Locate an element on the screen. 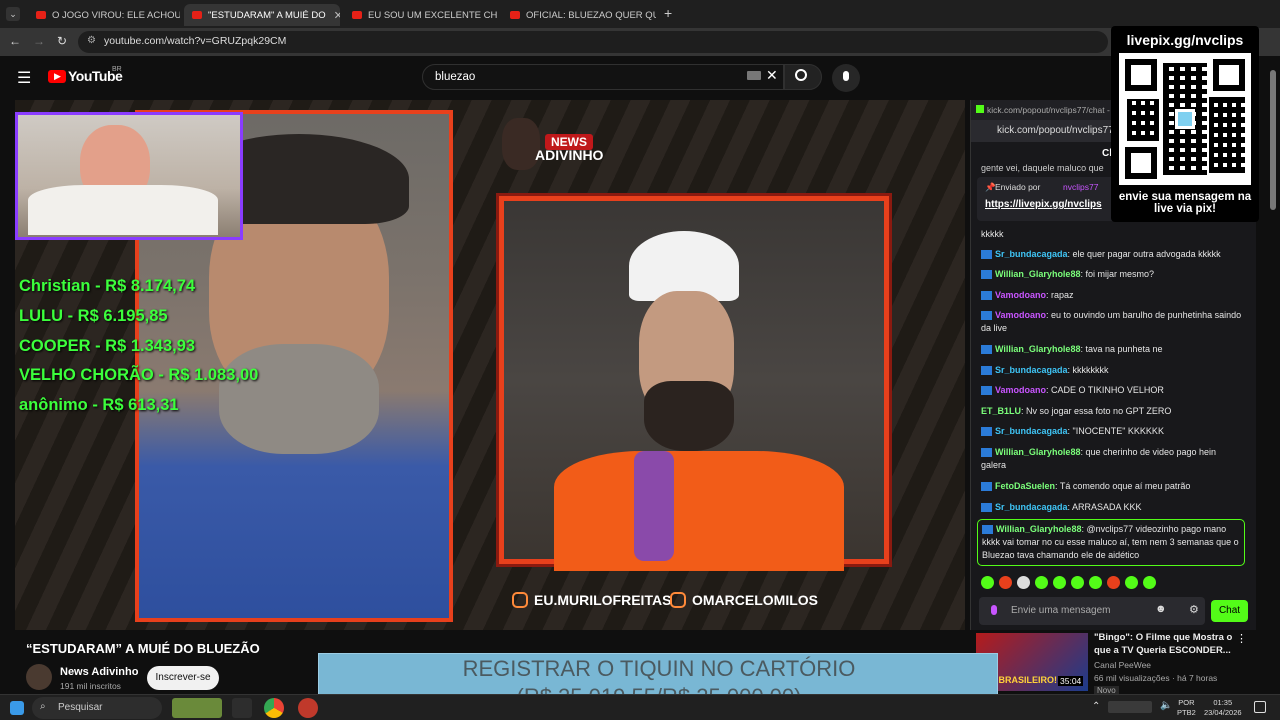  tab-2: "ESTUDARAM" A MUIÉ DO ✕ is located at coordinates (262, 15).